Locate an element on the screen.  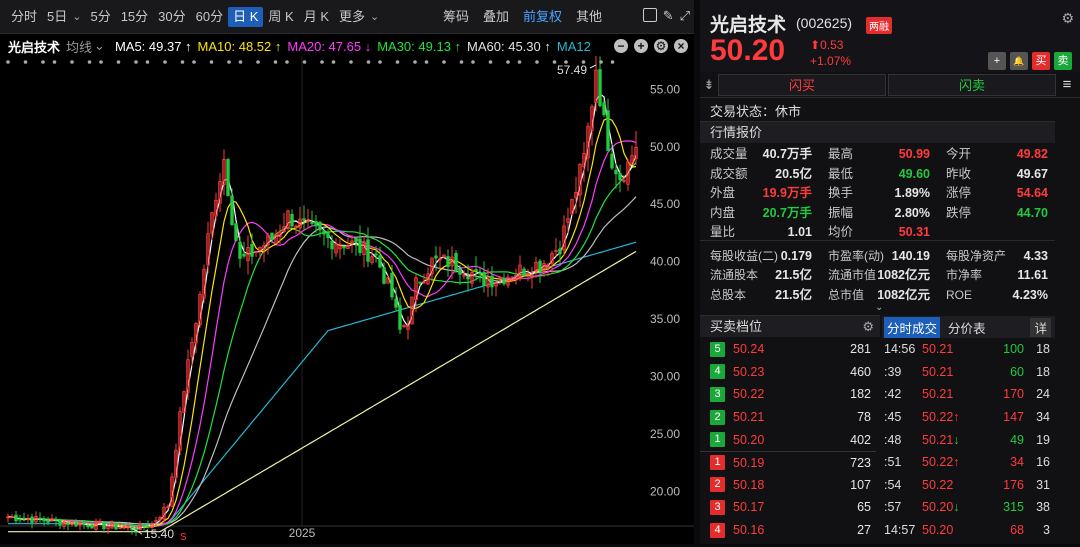
quote-value: 4.23% is located at coordinates (1030, 294).